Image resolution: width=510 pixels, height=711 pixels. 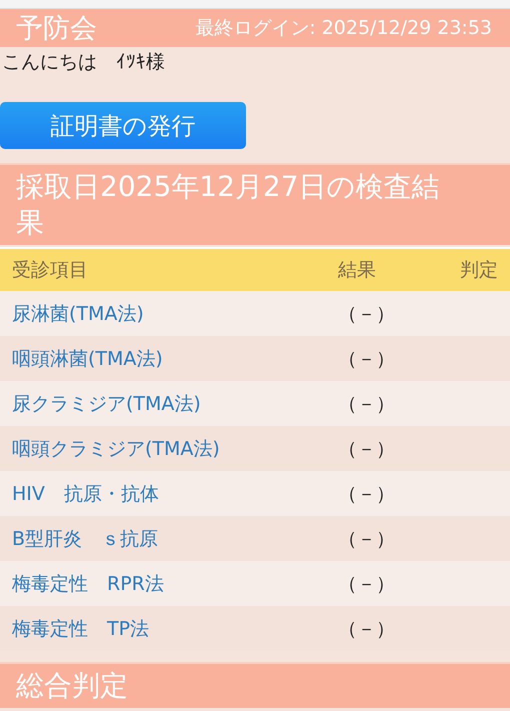 What do you see at coordinates (86, 539) in the screenshot?
I see `test-item: B型肝炎 ｓ抗原` at bounding box center [86, 539].